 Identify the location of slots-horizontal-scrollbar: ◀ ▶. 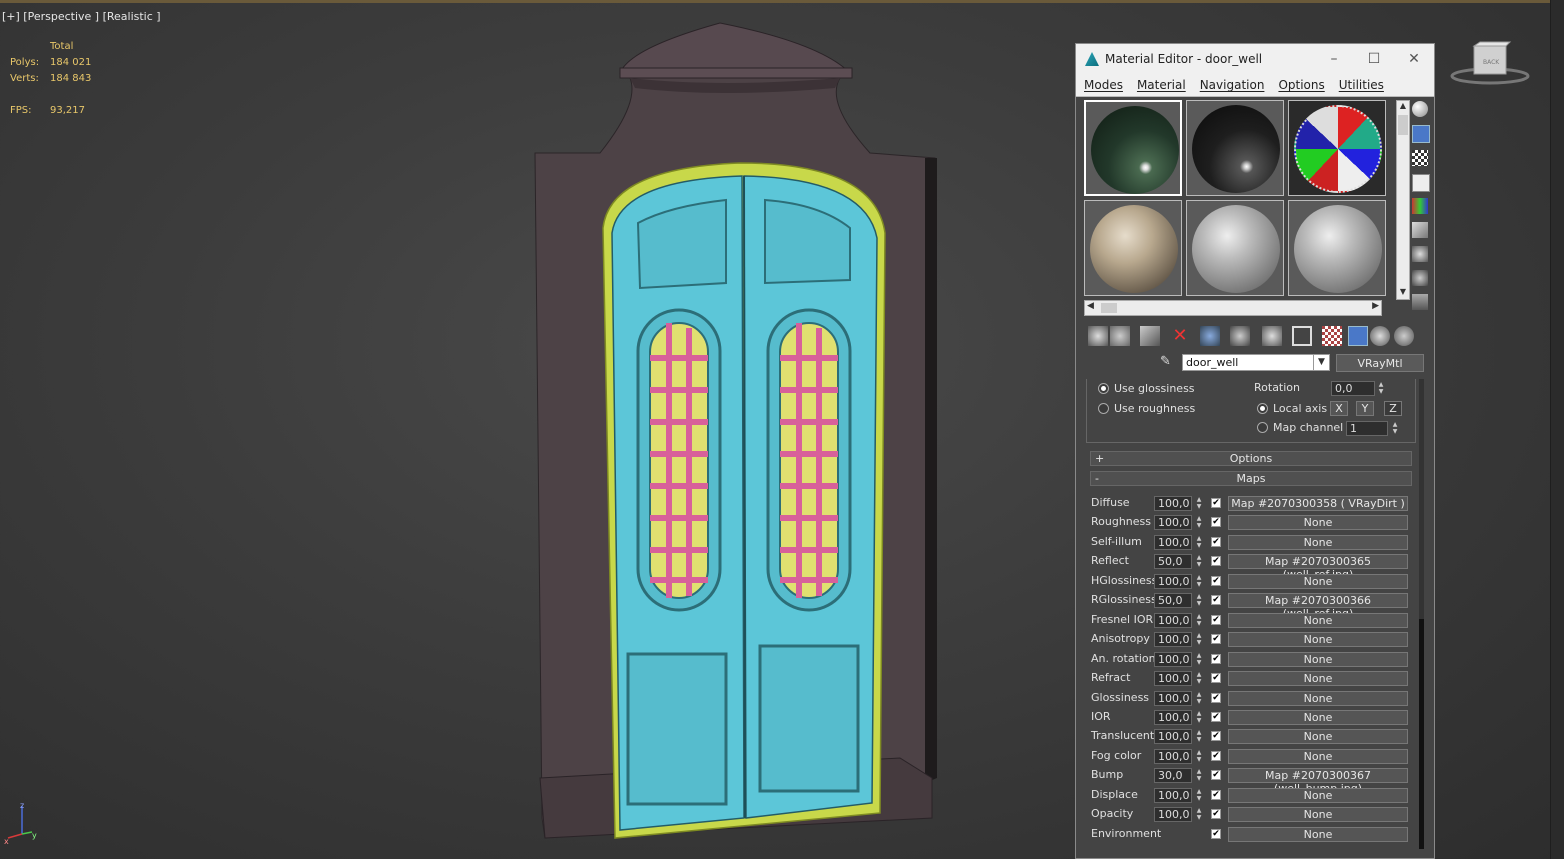
(1233, 308).